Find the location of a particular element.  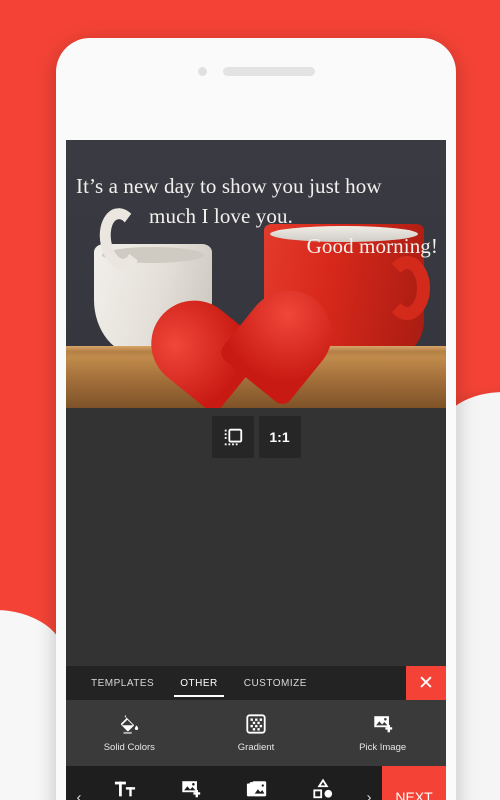

quote-line-2: much I love you. is located at coordinates (221, 215).